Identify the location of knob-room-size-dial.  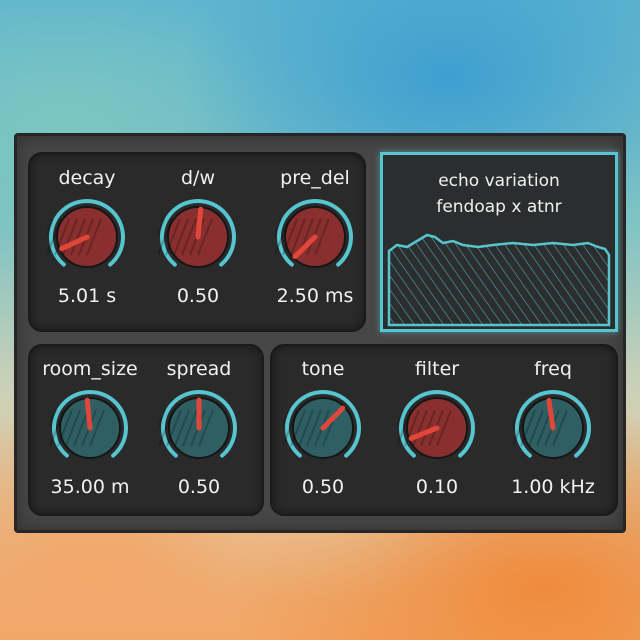
(90, 428).